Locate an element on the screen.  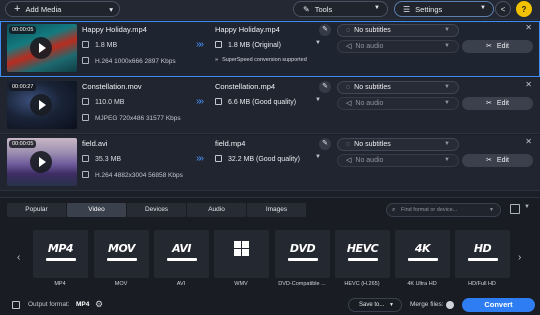
4k-logo-icon: 4K is located at coordinates (422, 248).